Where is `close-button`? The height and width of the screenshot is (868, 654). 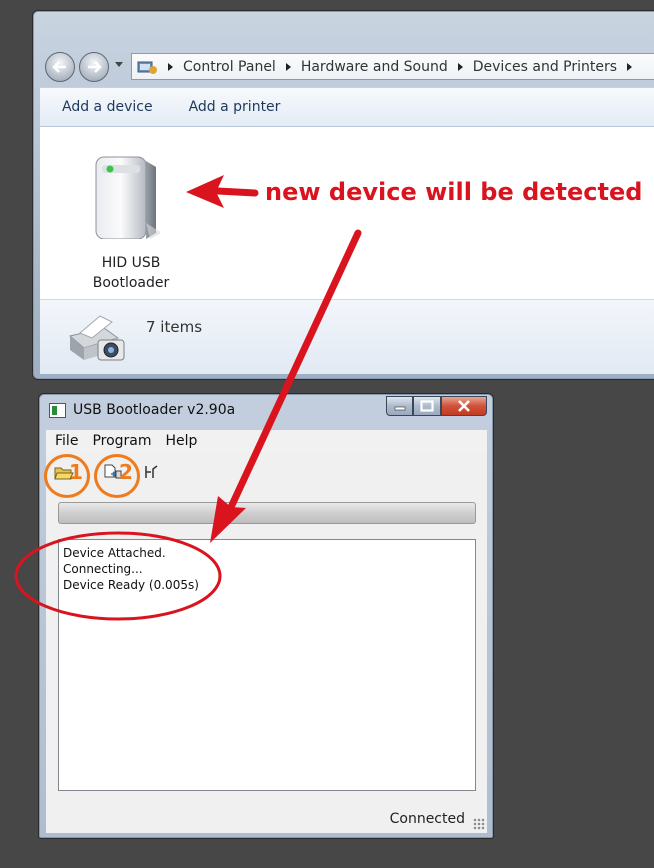
close-button is located at coordinates (464, 406).